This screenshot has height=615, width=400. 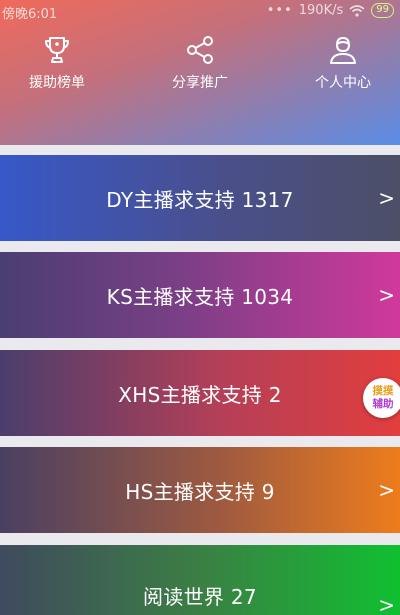 What do you see at coordinates (383, 404) in the screenshot?
I see `floating-label-line2: 辅助` at bounding box center [383, 404].